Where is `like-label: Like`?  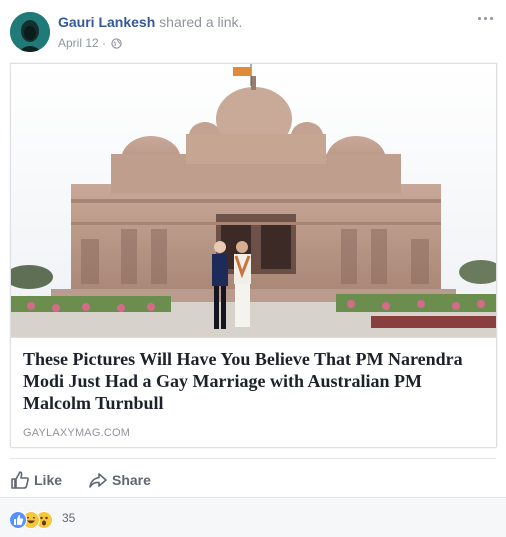 like-label: Like is located at coordinates (48, 480).